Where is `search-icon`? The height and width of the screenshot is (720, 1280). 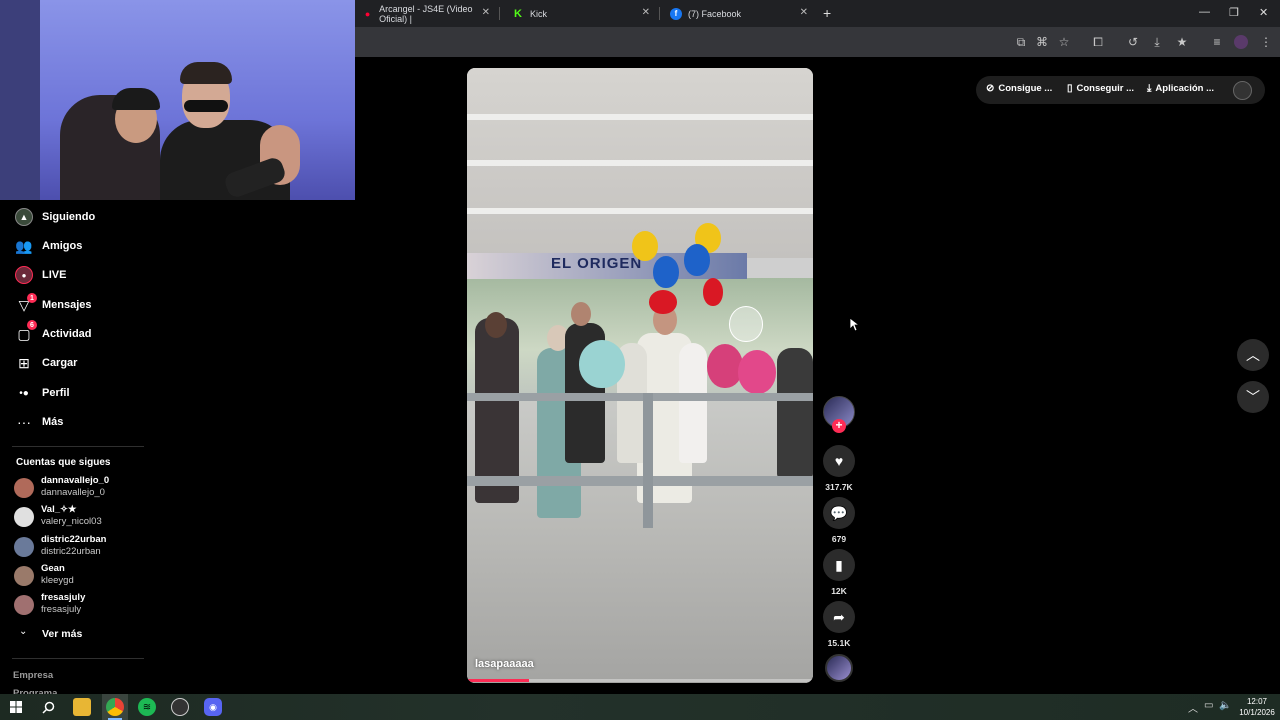 search-icon is located at coordinates (48, 707).